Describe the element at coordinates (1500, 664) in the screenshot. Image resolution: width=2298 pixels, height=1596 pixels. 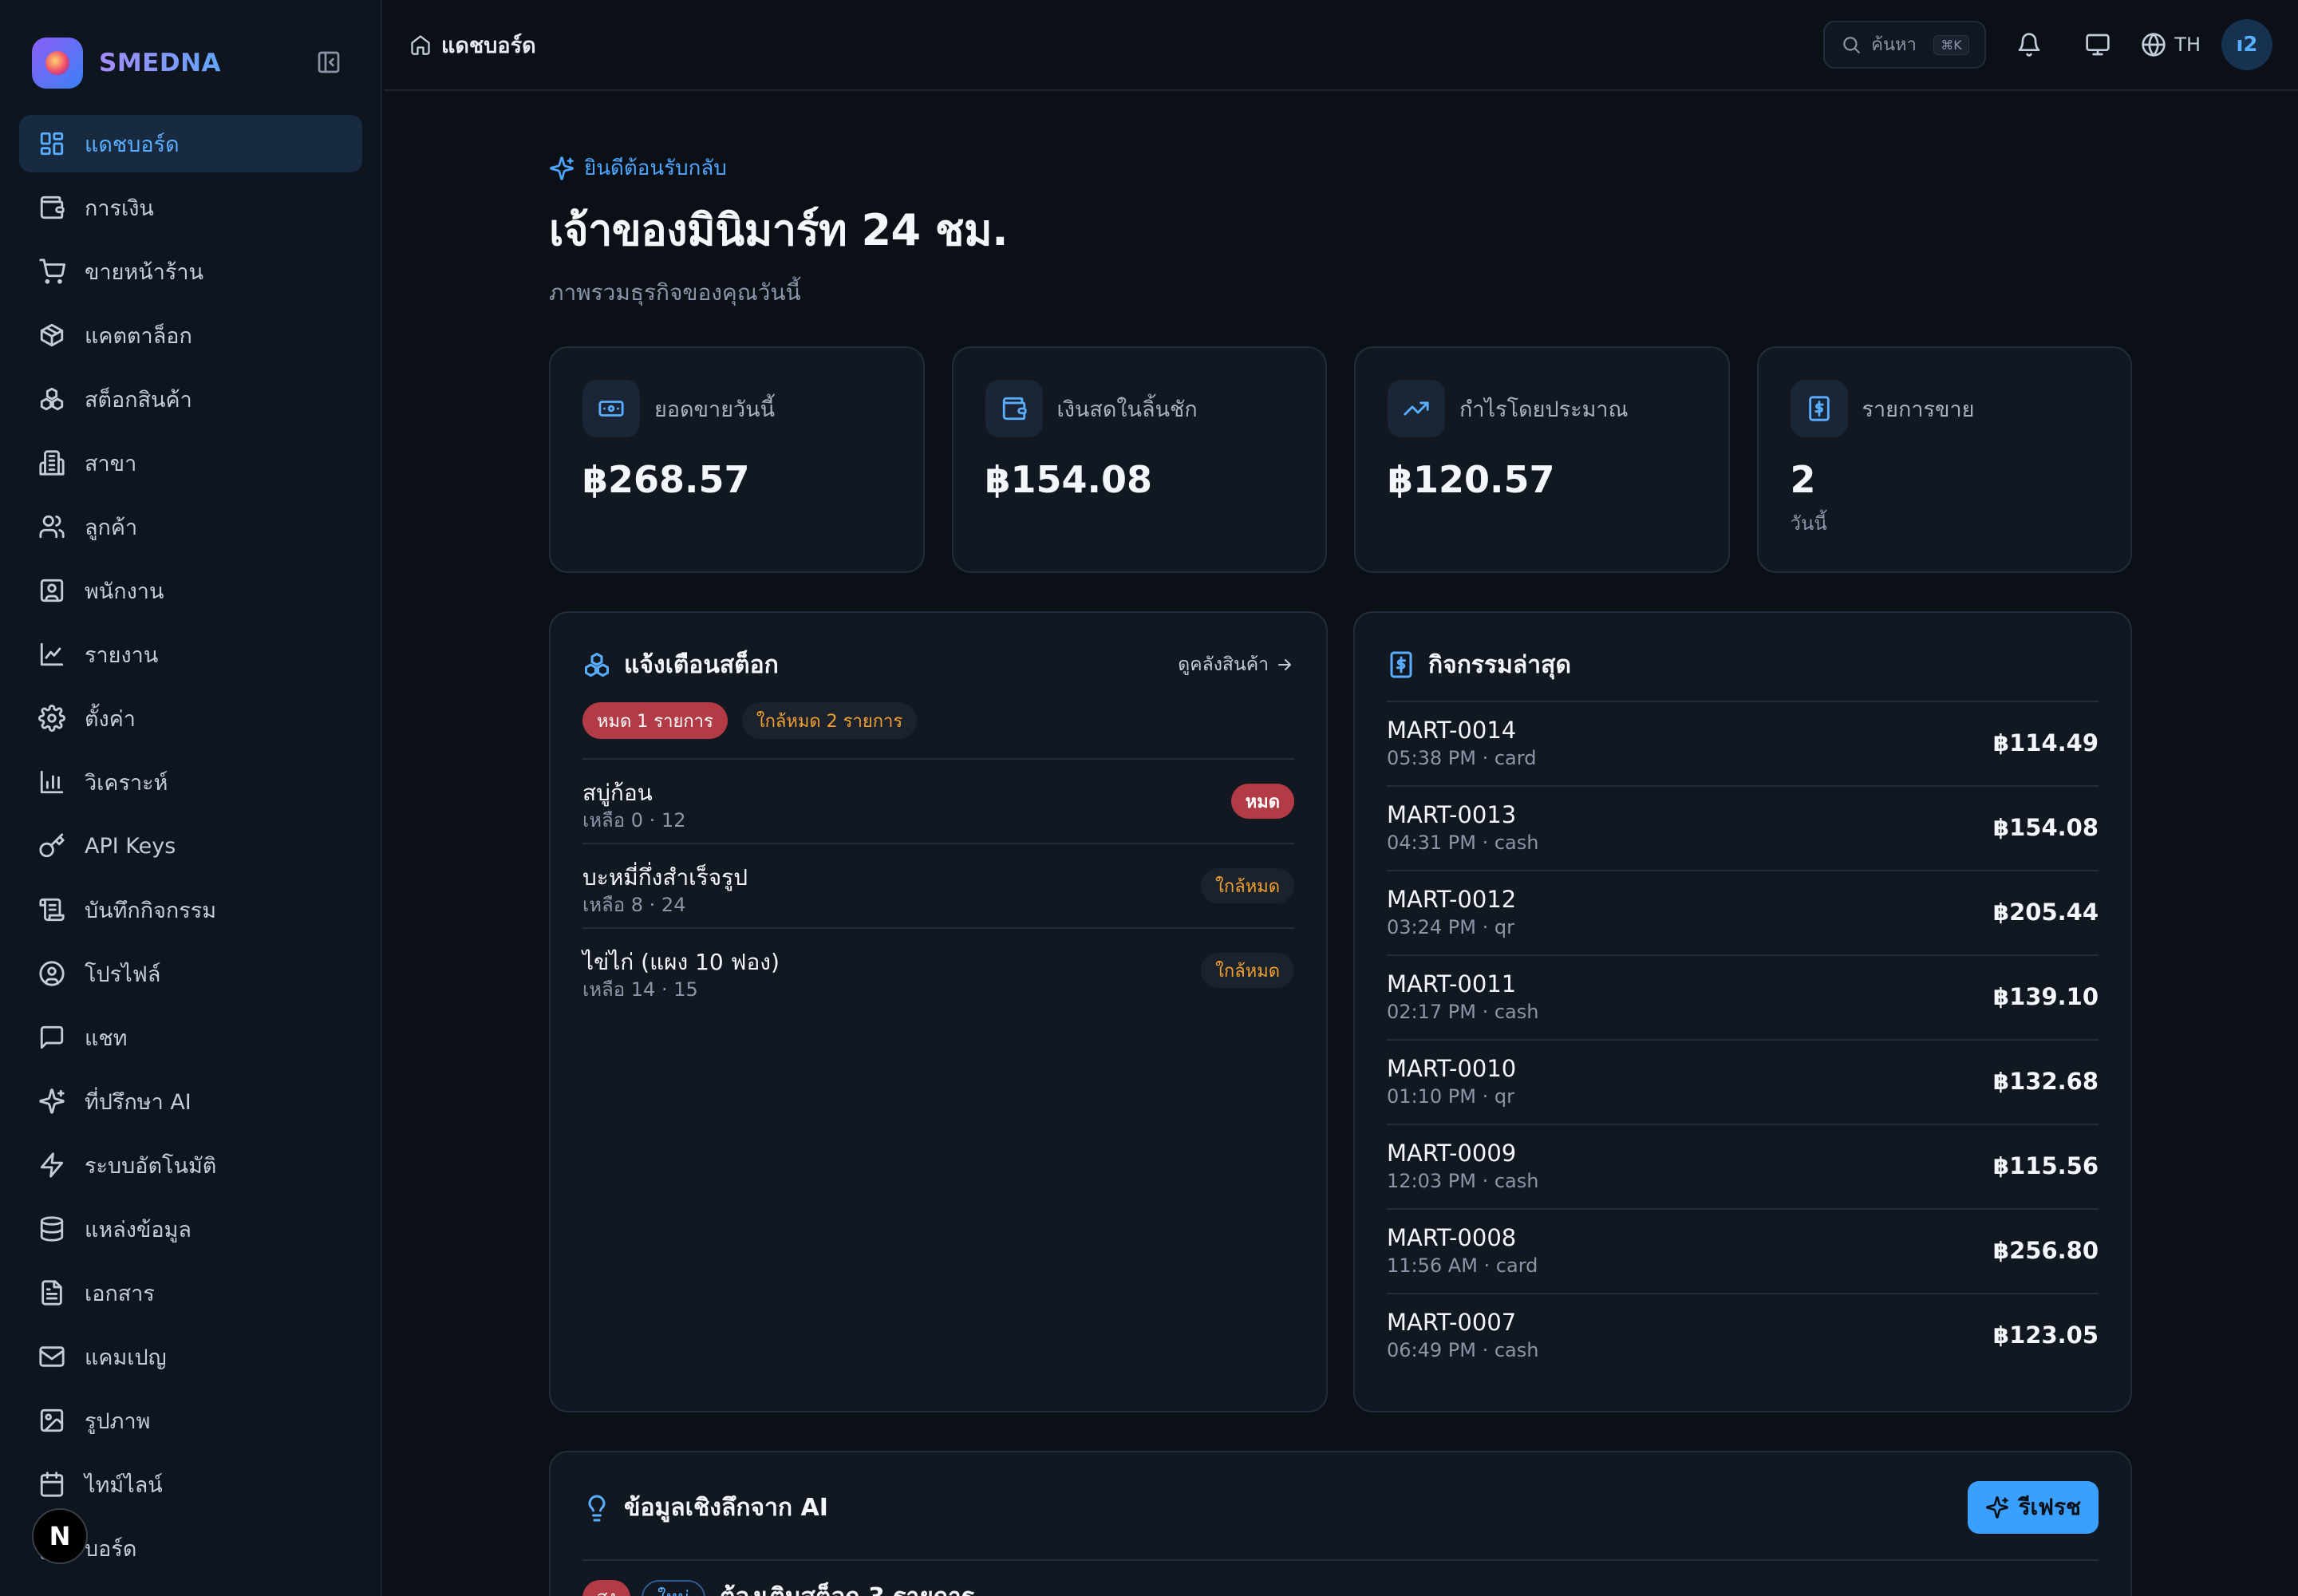
I see `panel-title: กิจกรรมล่าสุด` at that location.